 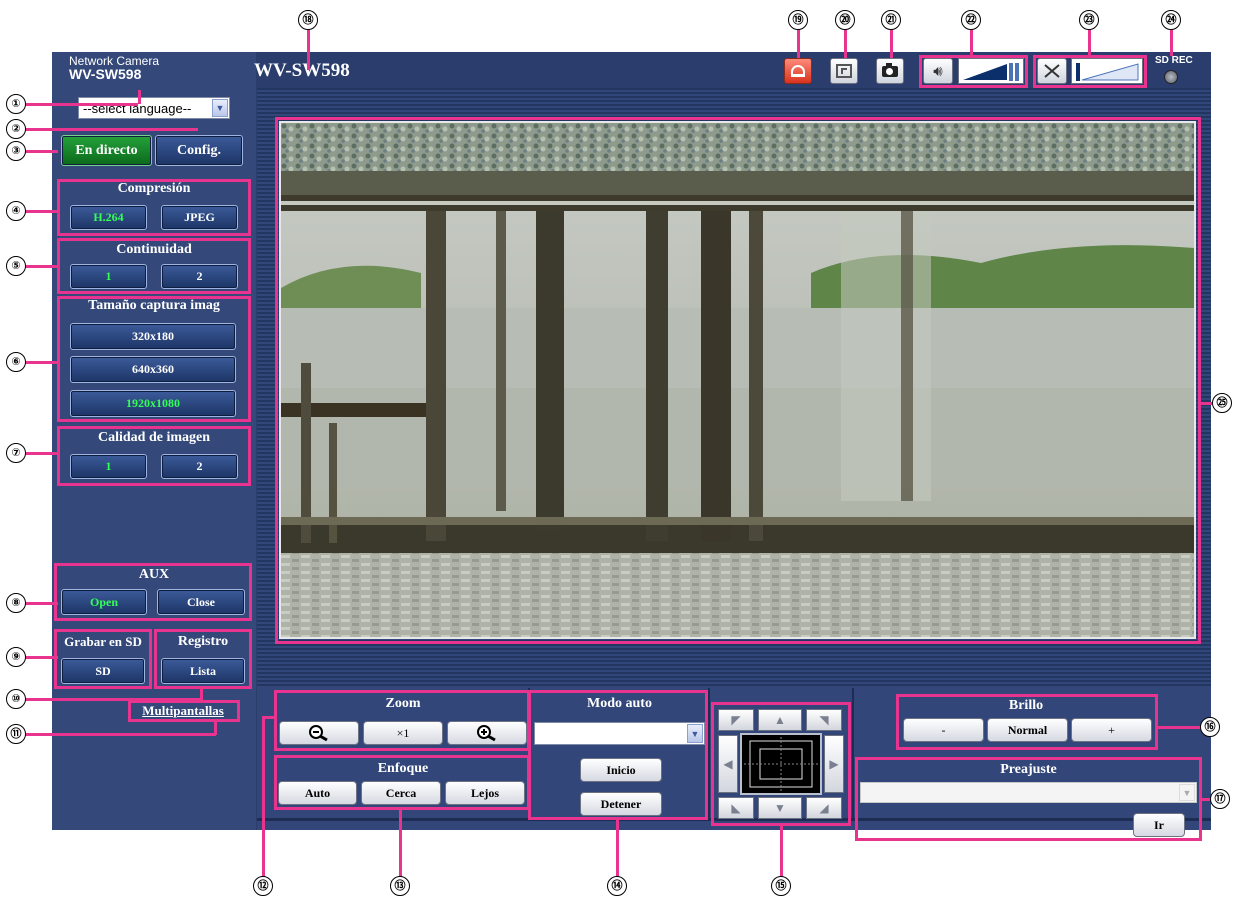 I want to click on focus-auto-button: Auto, so click(x=317, y=793).